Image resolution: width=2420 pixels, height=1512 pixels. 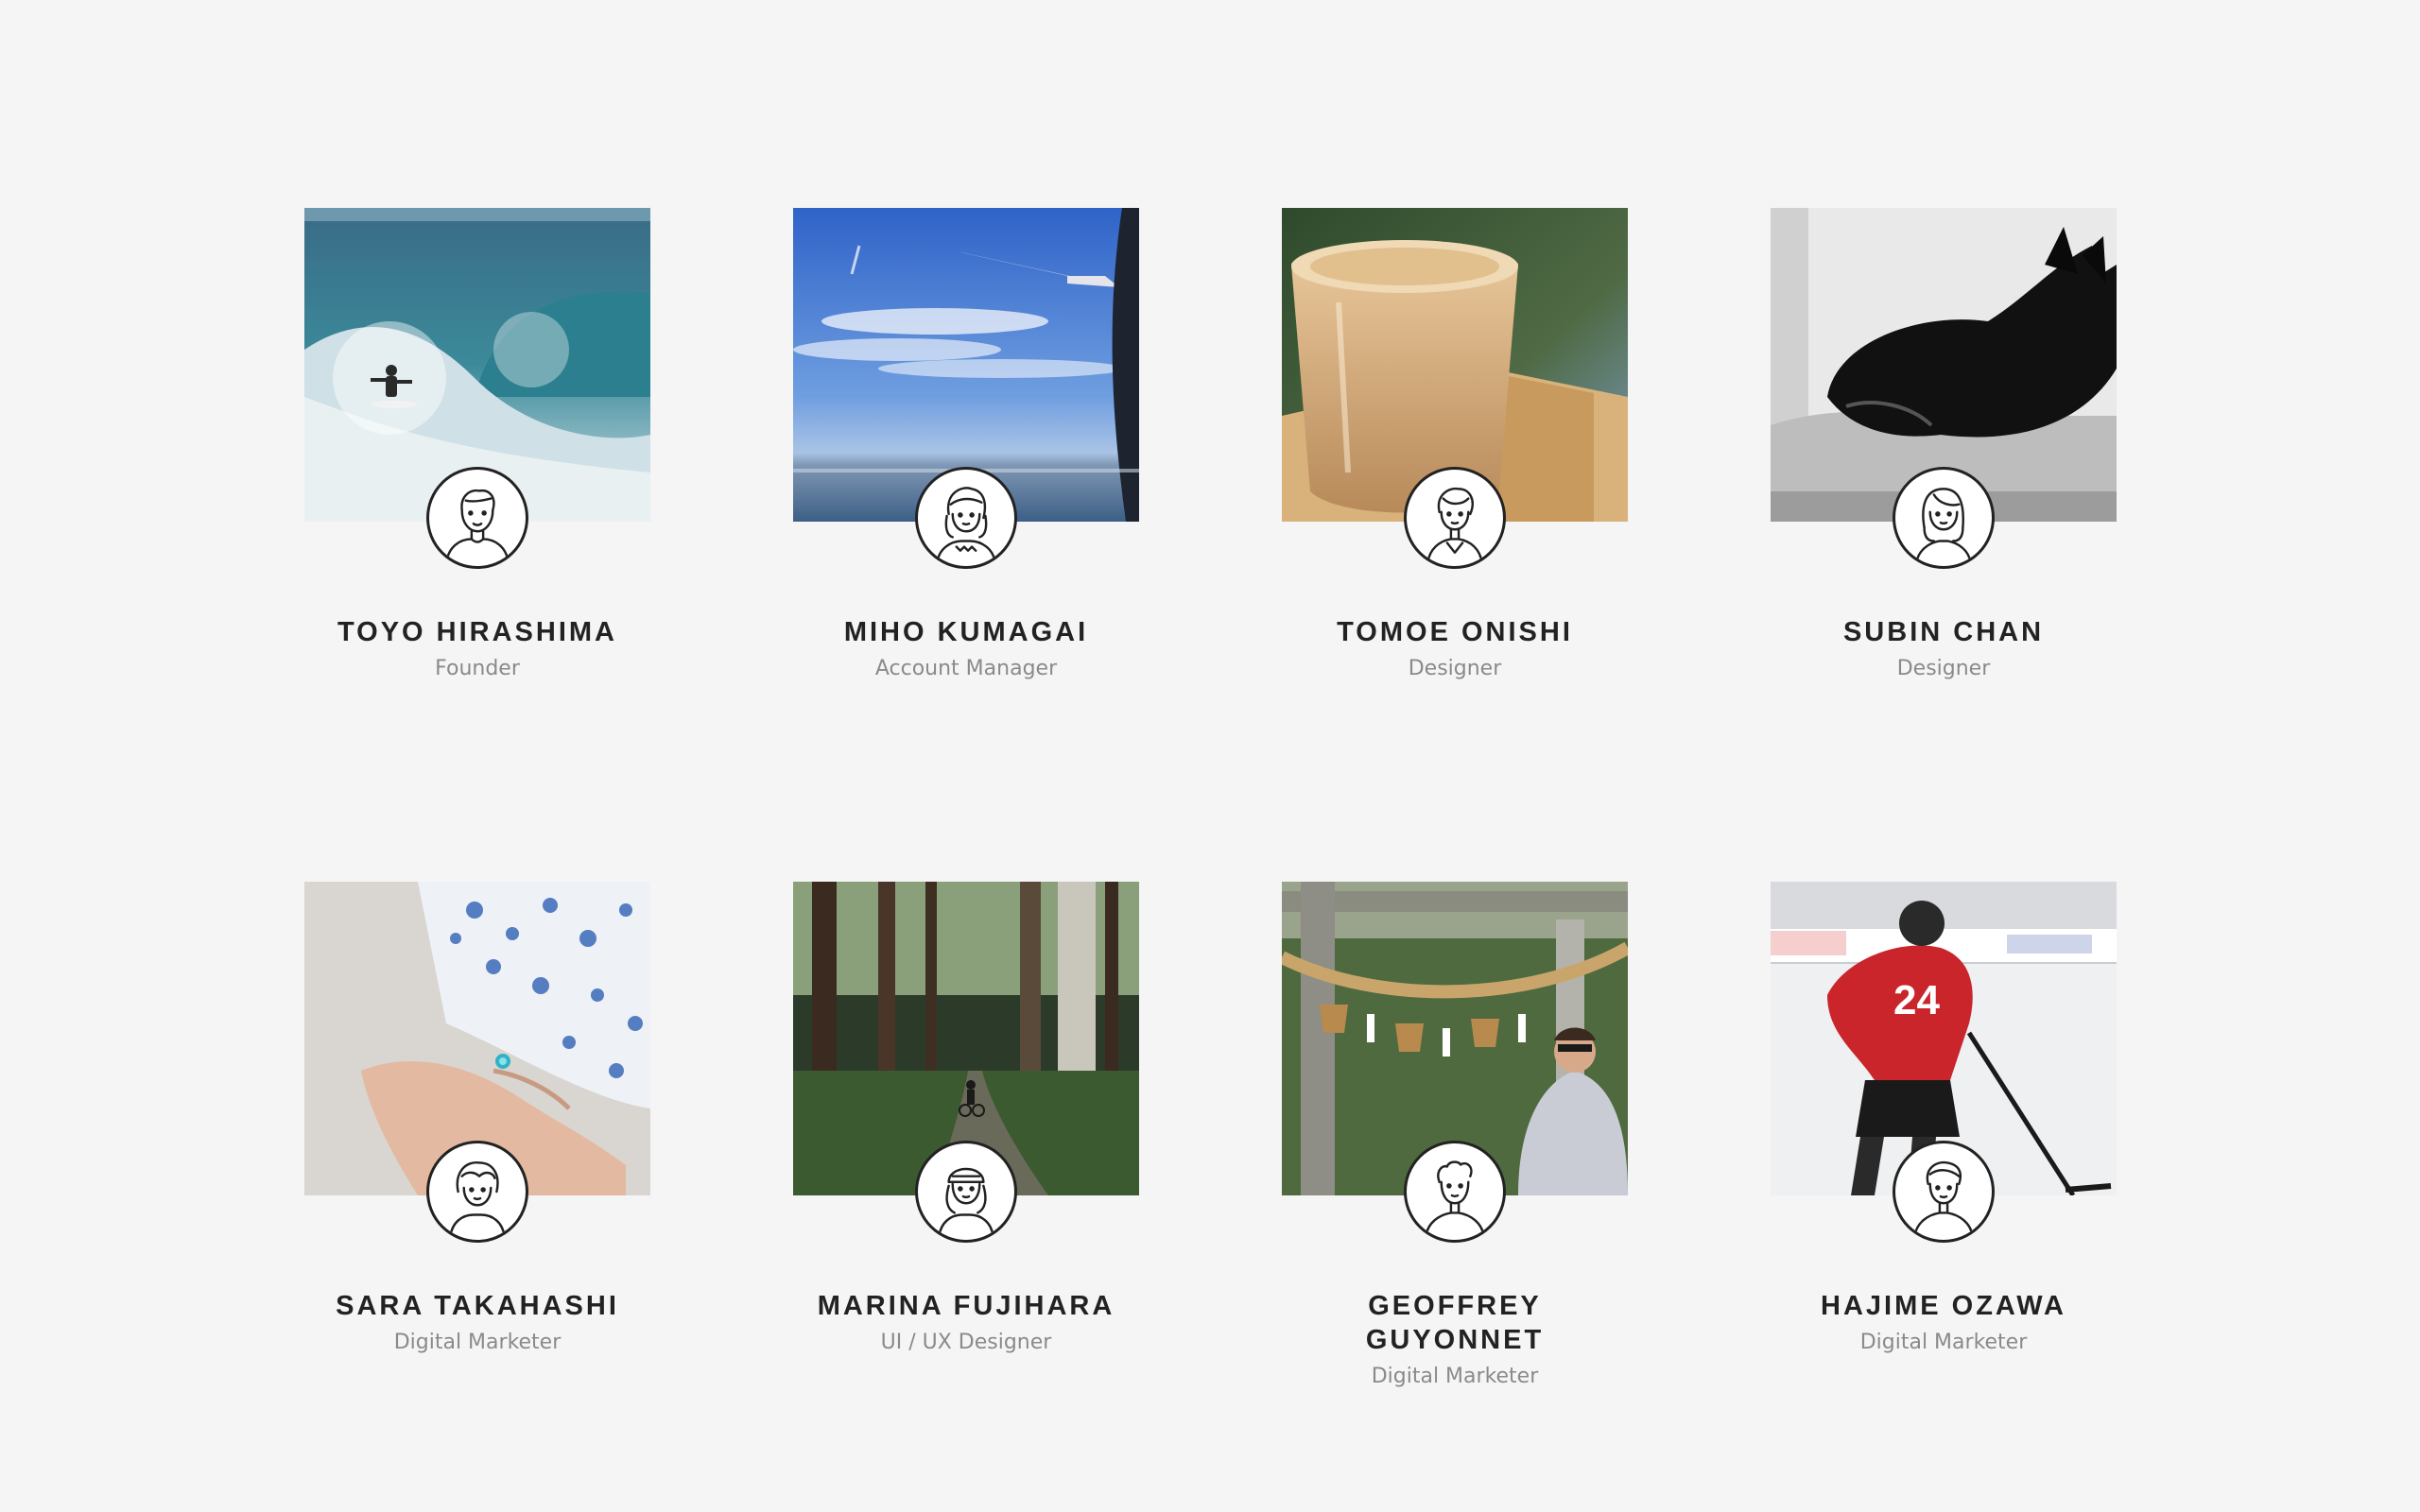 I want to click on team-member-card: MARINA FUJIHARA UI / UX Designer, so click(x=966, y=1119).